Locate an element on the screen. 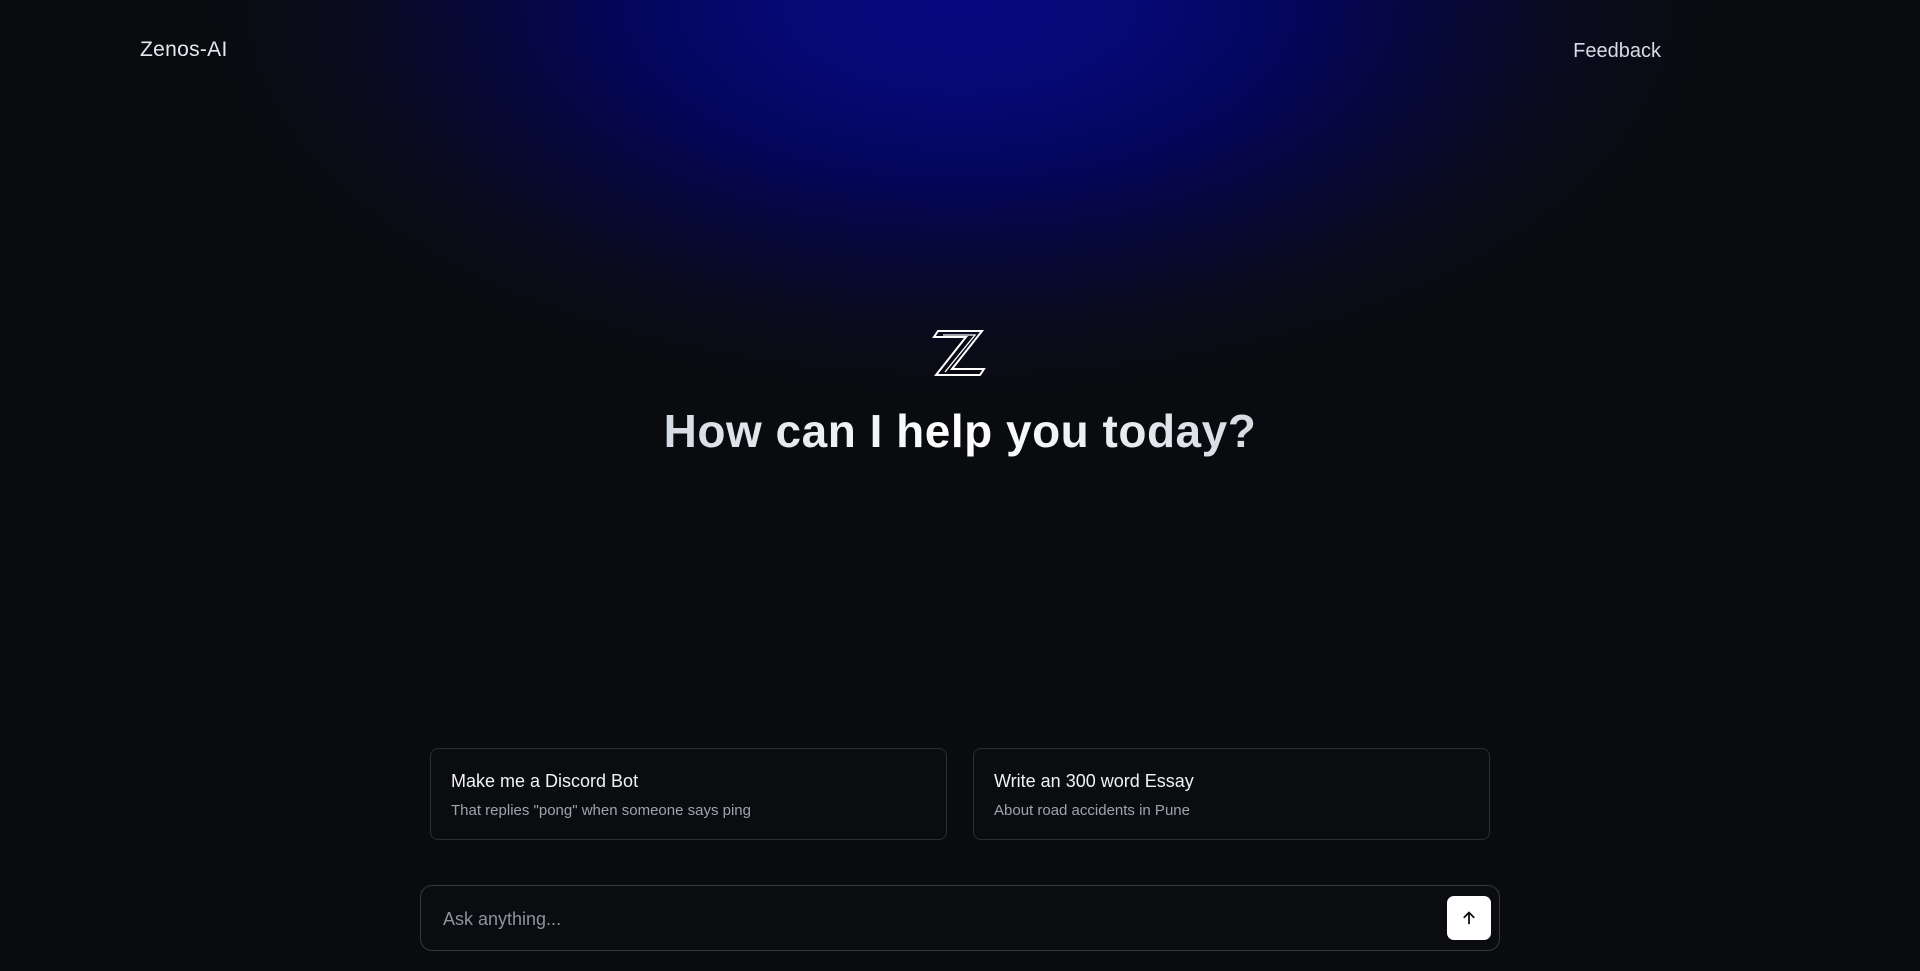 The width and height of the screenshot is (1920, 971). brand-name: Zenos-AI is located at coordinates (184, 50).